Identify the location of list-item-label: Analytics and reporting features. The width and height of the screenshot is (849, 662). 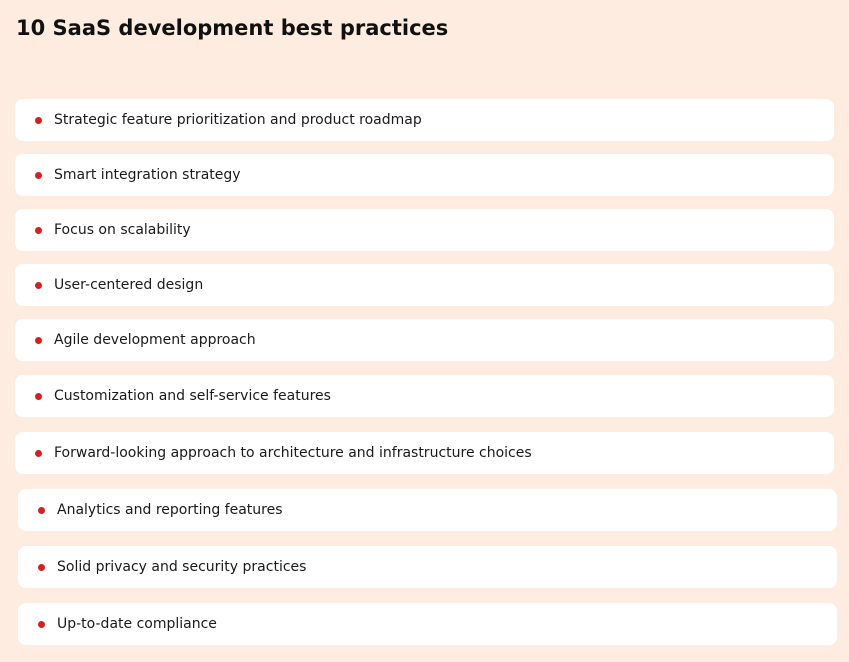
(170, 510).